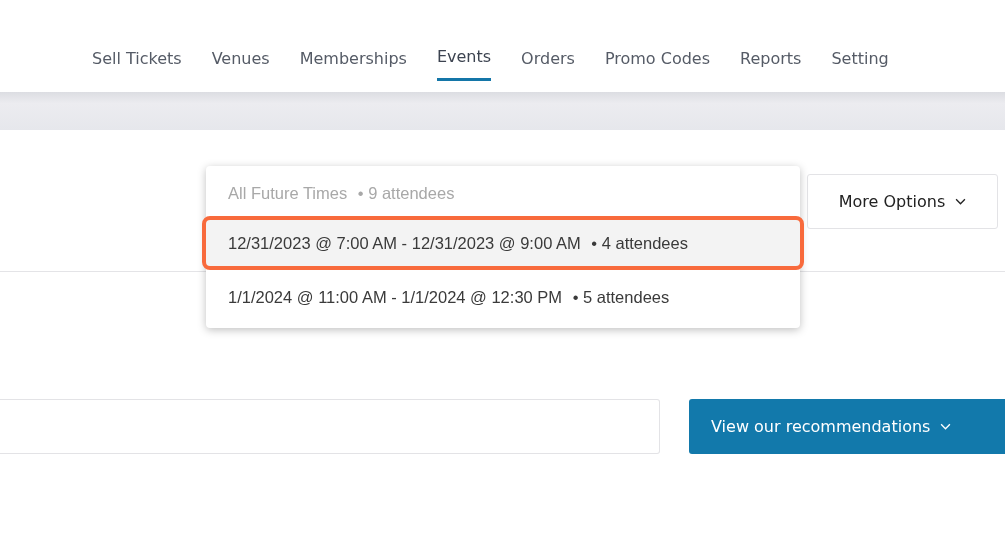  Describe the element at coordinates (902, 201) in the screenshot. I see `more-options-button: More Options` at that location.